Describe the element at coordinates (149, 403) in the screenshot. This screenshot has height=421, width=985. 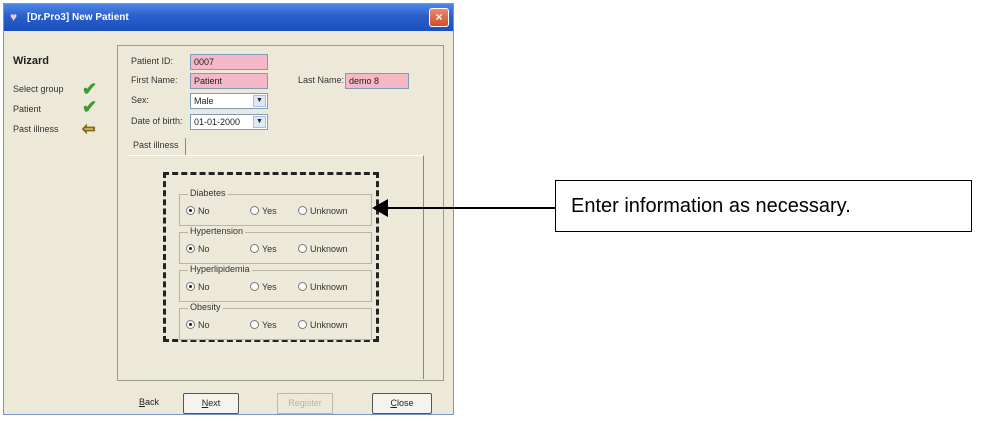
I see `back-button: Back` at that location.